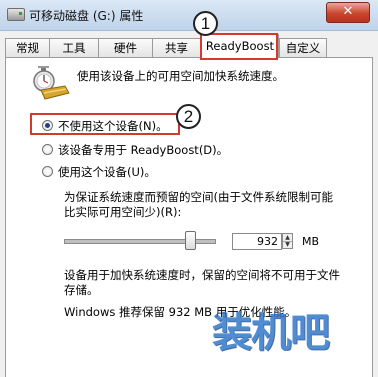  Describe the element at coordinates (143, 150) in the screenshot. I see `option-label: 该设备专用于 ReadyBoost(D)。` at that location.